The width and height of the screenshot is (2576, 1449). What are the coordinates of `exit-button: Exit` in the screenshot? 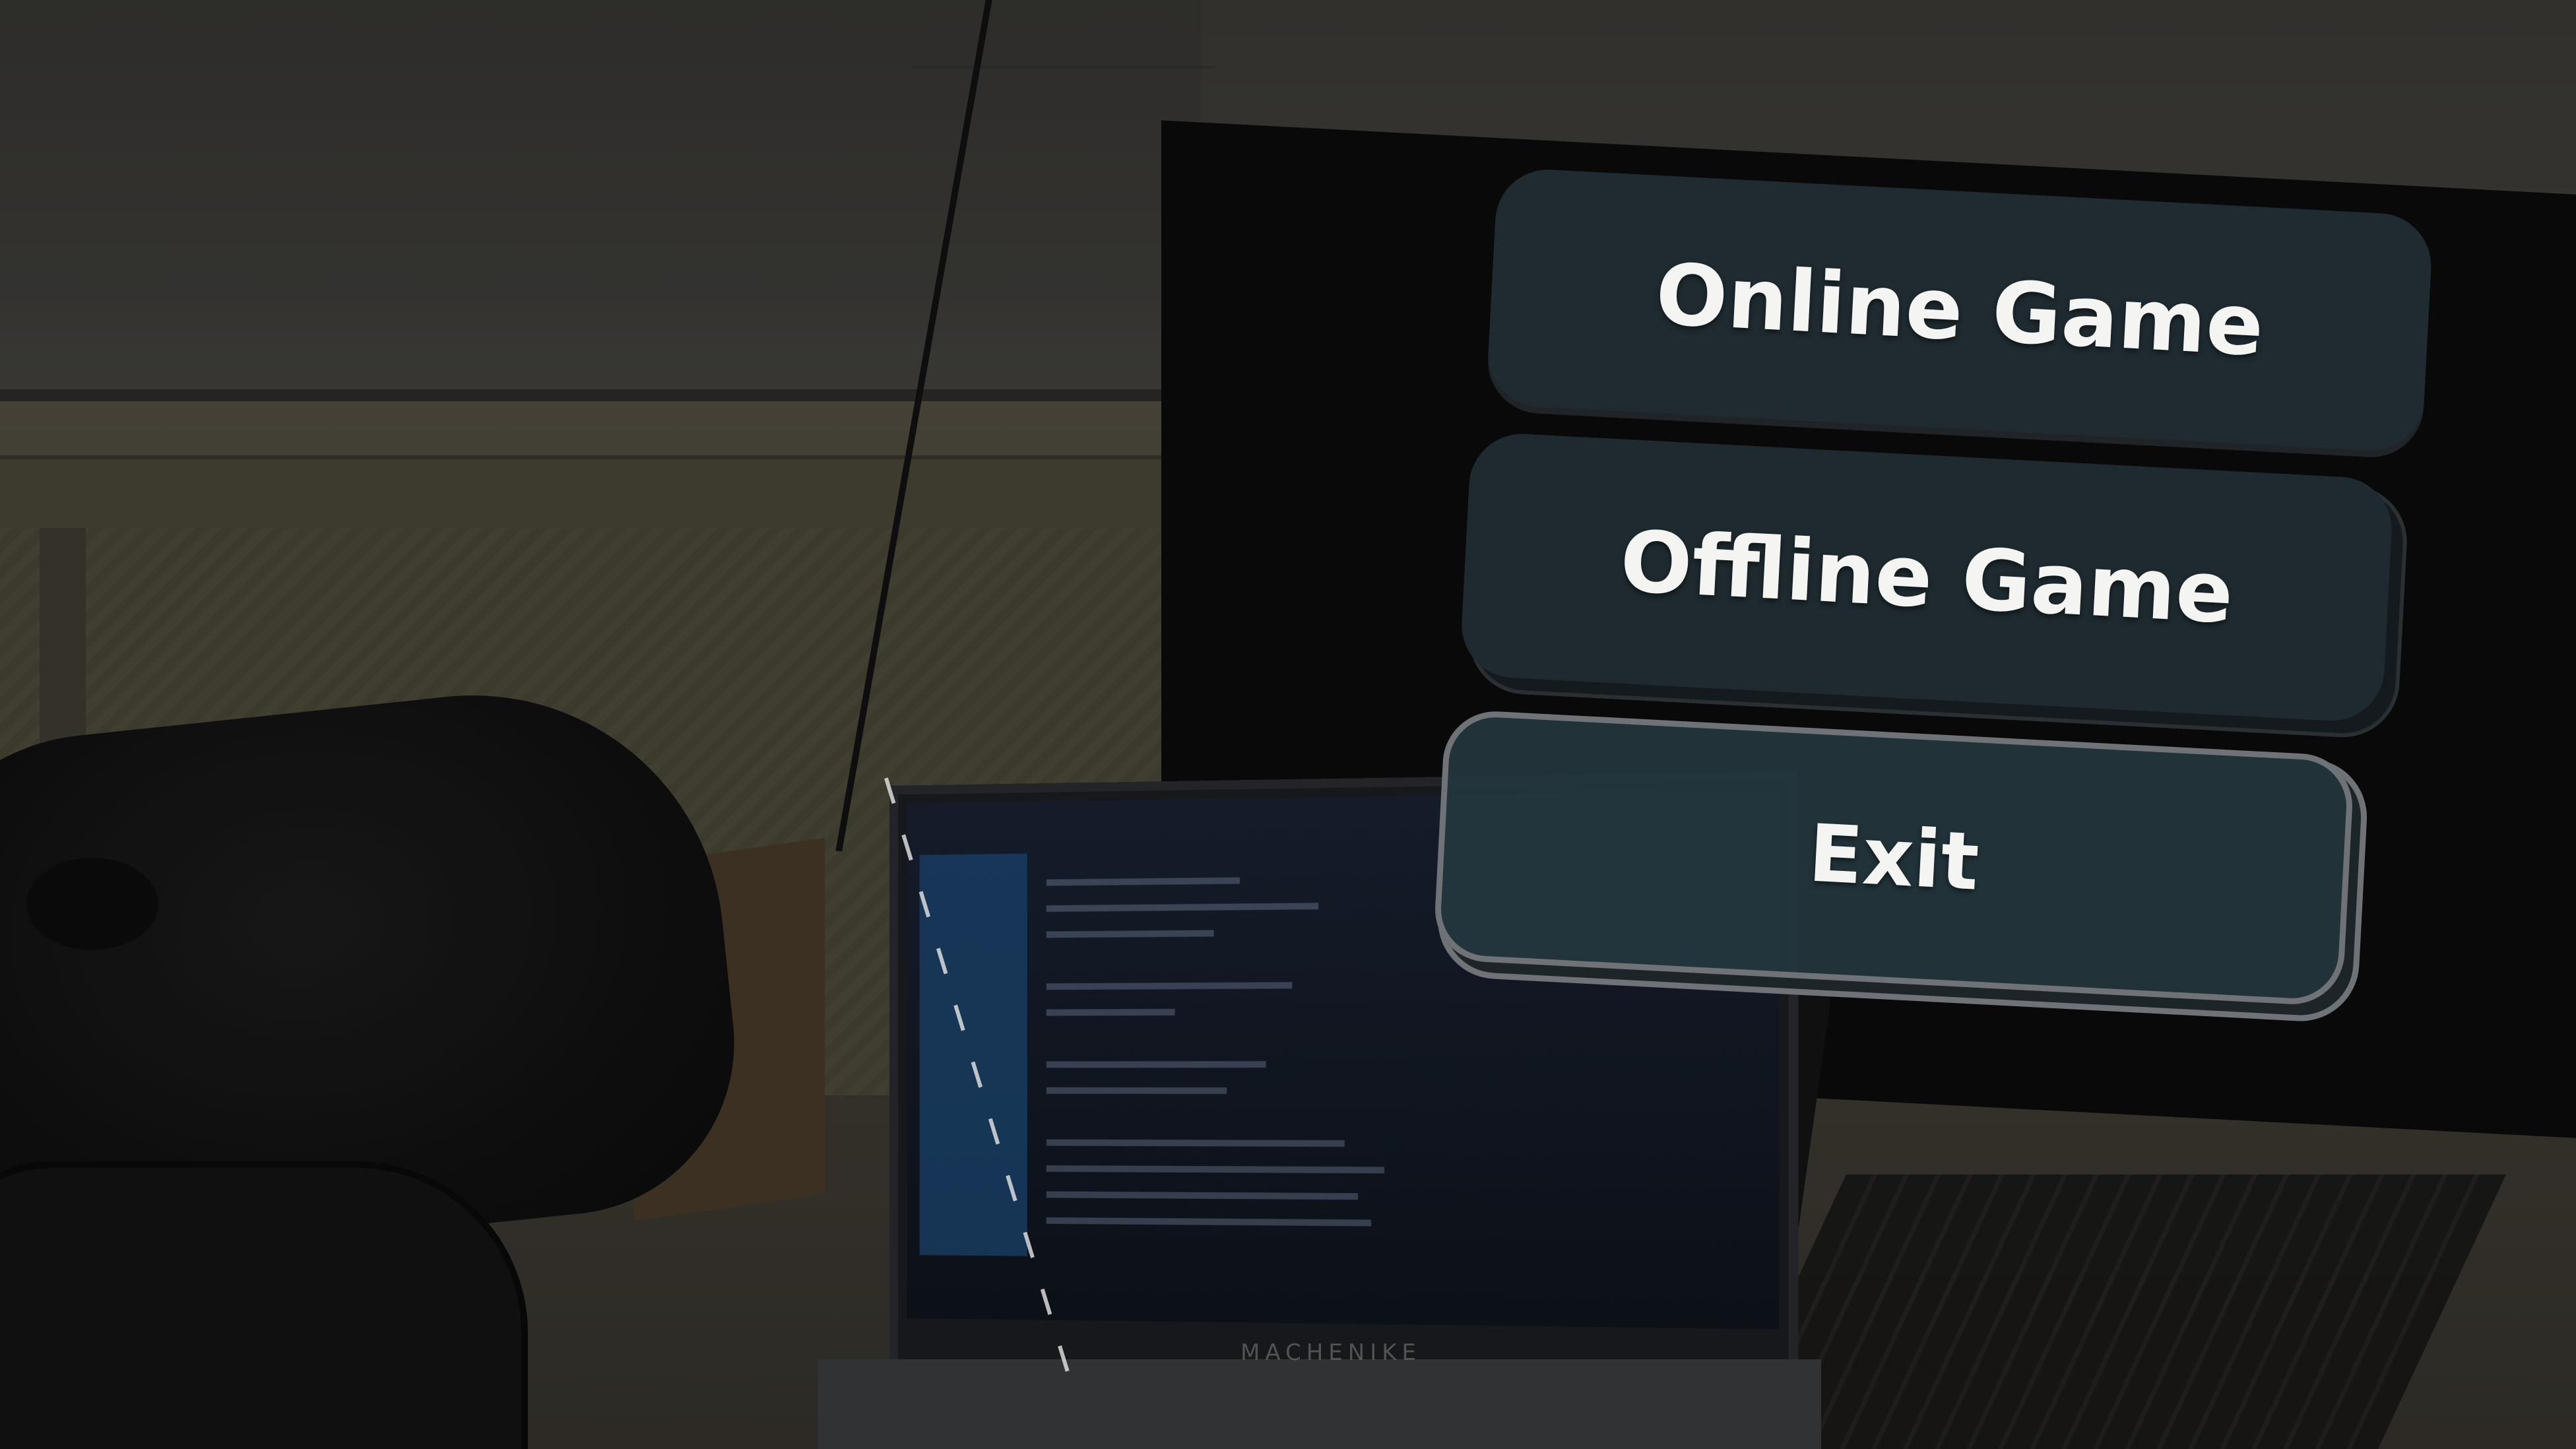 It's located at (1894, 858).